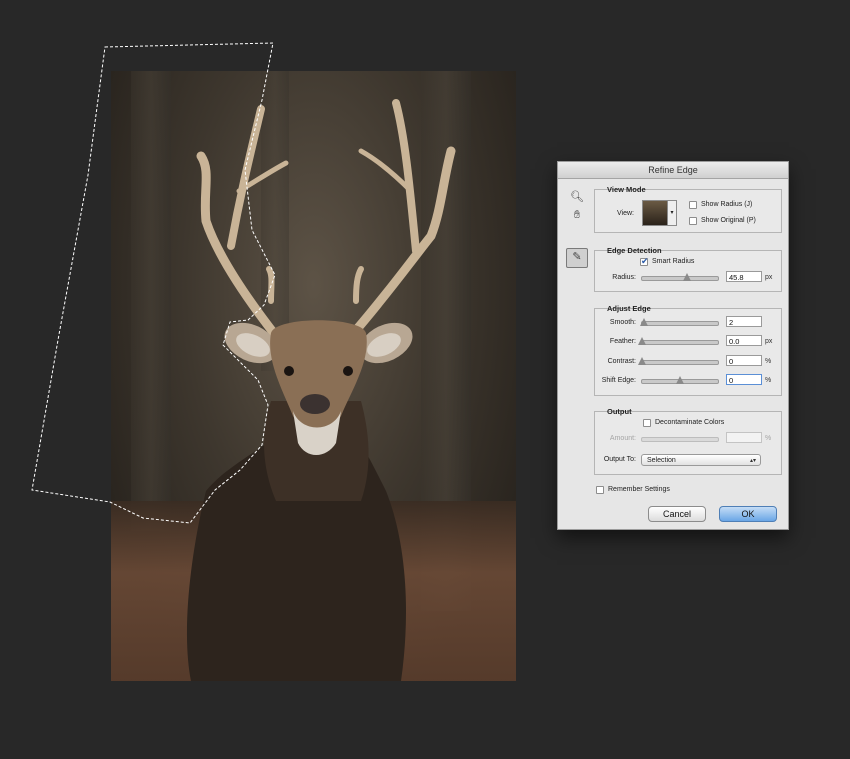 The height and width of the screenshot is (759, 850). What do you see at coordinates (626, 189) in the screenshot?
I see `view-mode-title: View Mode` at bounding box center [626, 189].